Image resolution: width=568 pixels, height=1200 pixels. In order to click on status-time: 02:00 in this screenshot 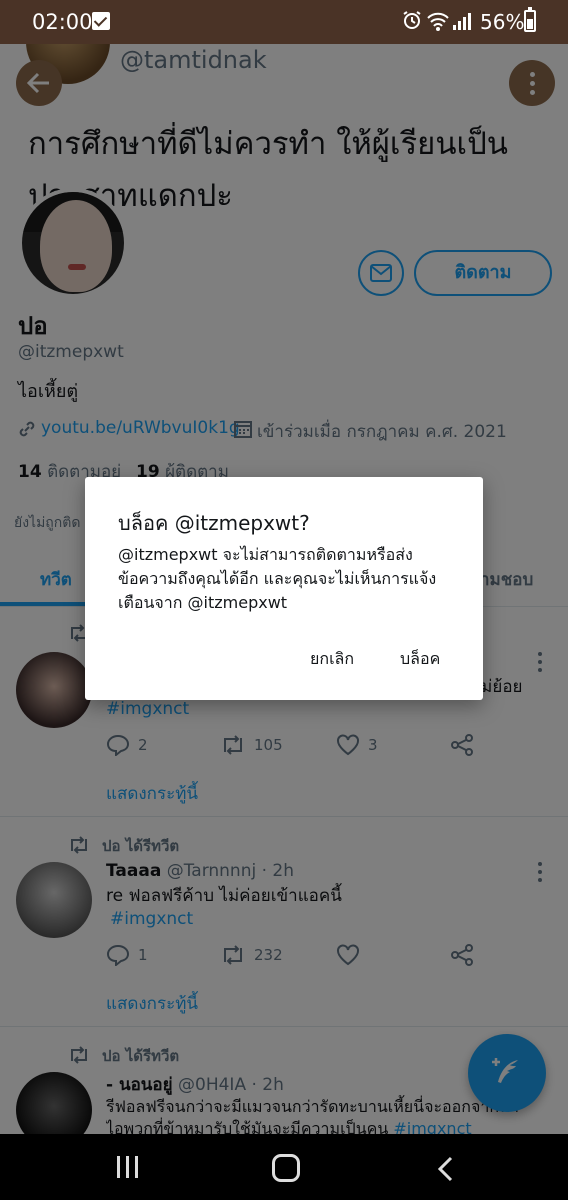, I will do `click(62, 22)`.